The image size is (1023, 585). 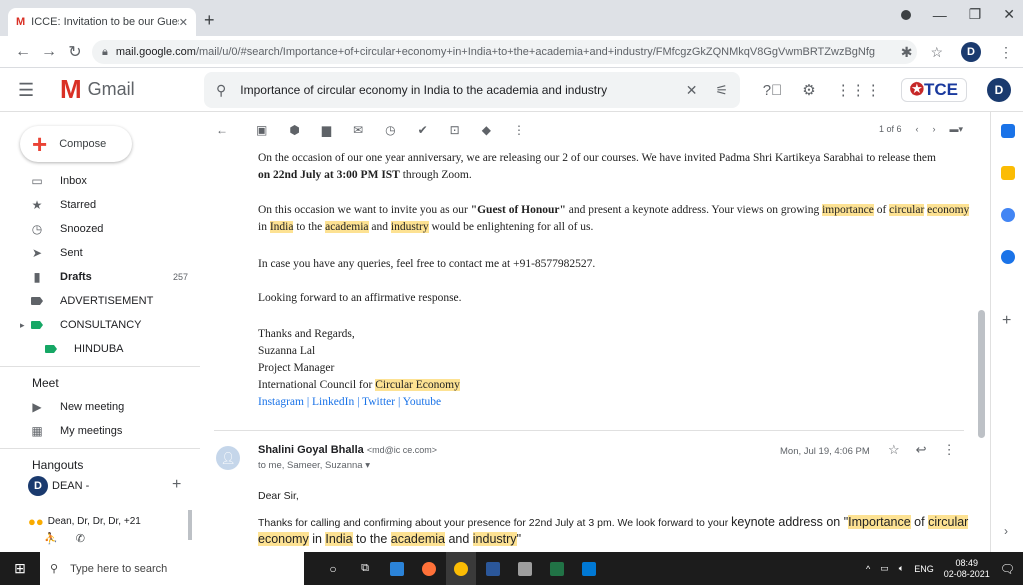 What do you see at coordinates (172, 568) in the screenshot?
I see `taskbar-search: ⚲ Type here to search` at bounding box center [172, 568].